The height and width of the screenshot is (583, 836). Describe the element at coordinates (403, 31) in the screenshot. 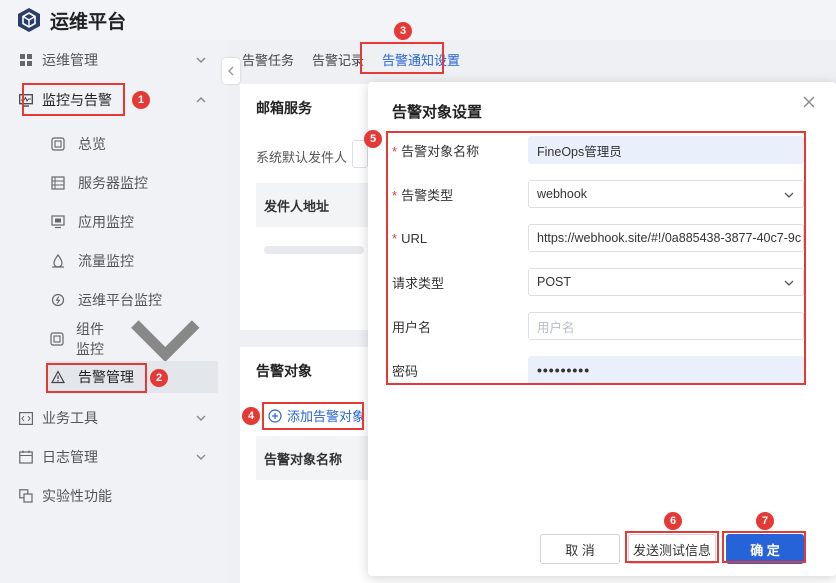

I see `annotation-badge-3: 3` at that location.